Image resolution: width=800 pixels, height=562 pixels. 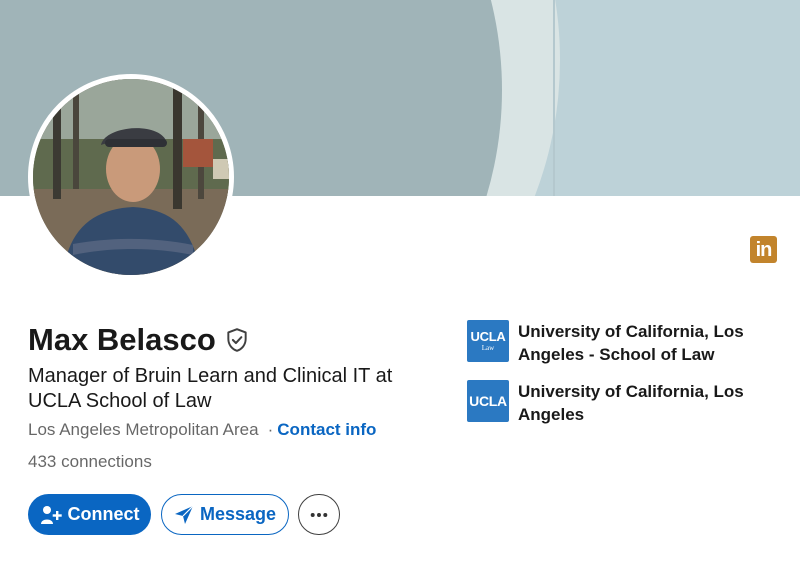 I want to click on ucla-law-logo-icon: UCLA Law, so click(x=488, y=341).